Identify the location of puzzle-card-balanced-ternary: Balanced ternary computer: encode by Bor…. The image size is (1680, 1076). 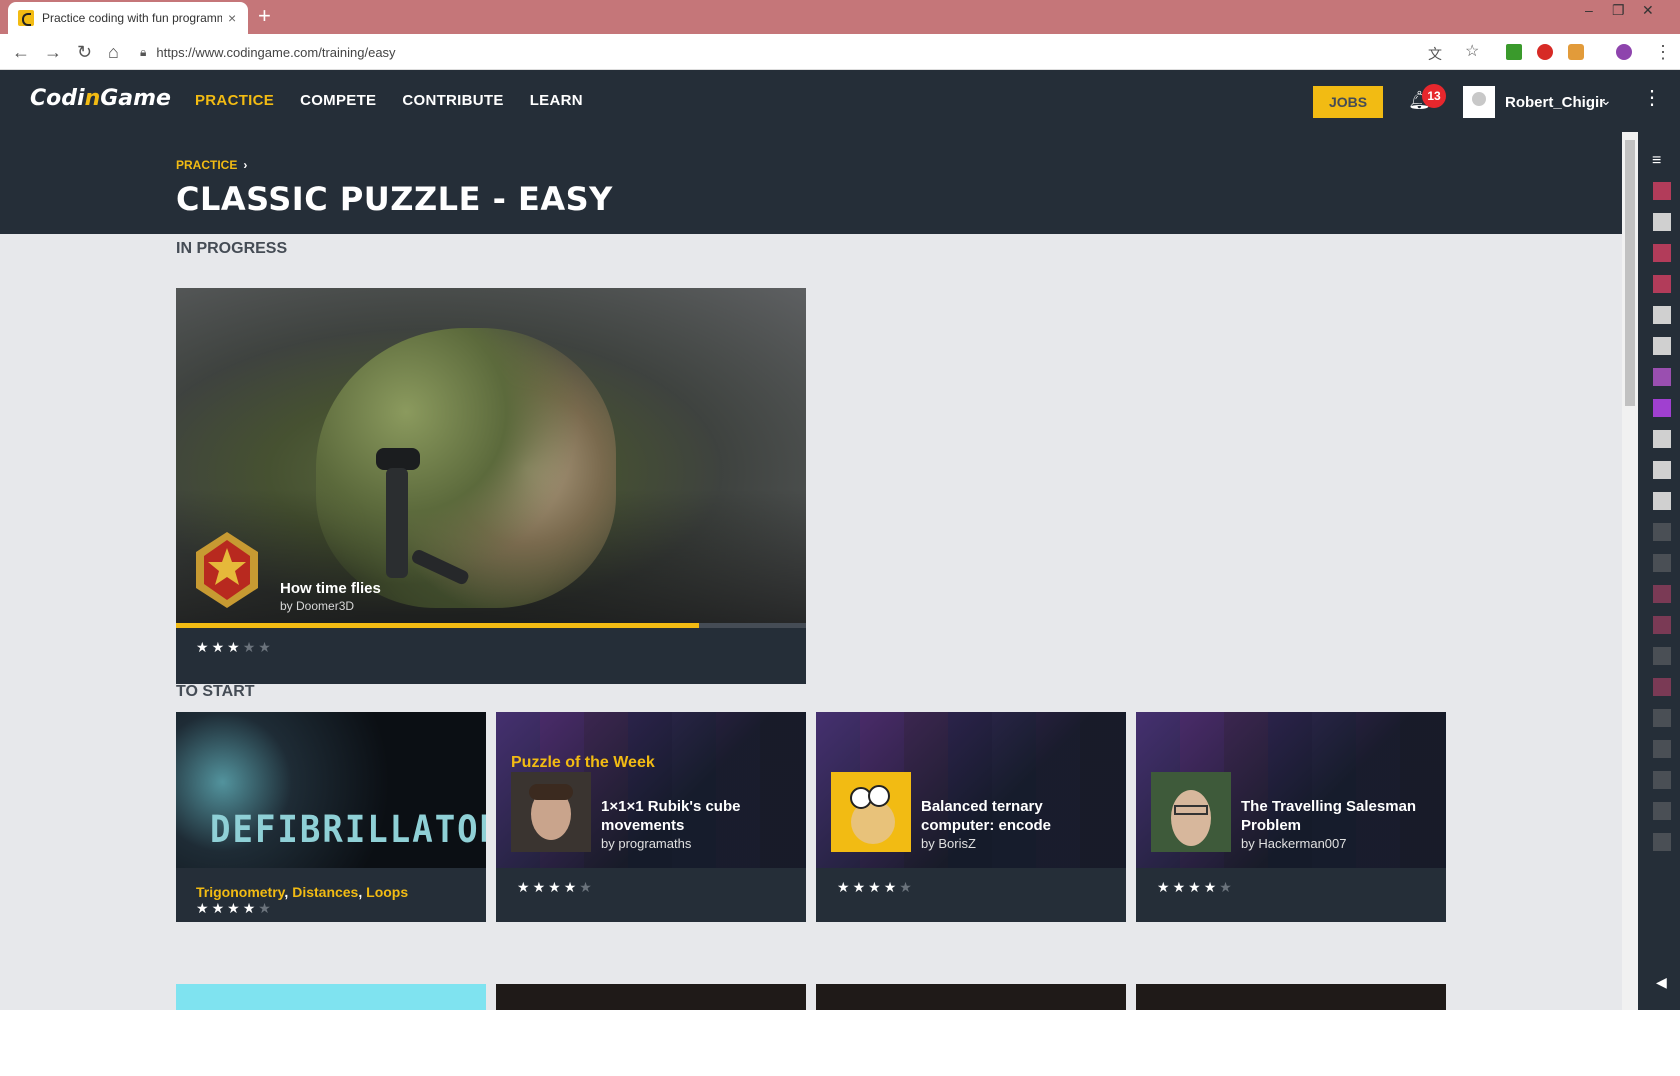
(971, 817).